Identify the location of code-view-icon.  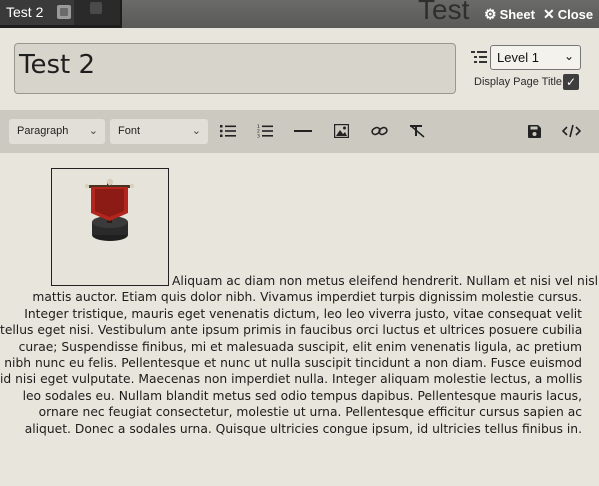
(571, 131).